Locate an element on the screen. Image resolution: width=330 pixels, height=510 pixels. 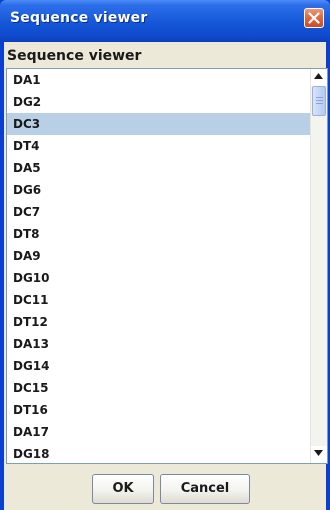
list-item: DG14 is located at coordinates (159, 366).